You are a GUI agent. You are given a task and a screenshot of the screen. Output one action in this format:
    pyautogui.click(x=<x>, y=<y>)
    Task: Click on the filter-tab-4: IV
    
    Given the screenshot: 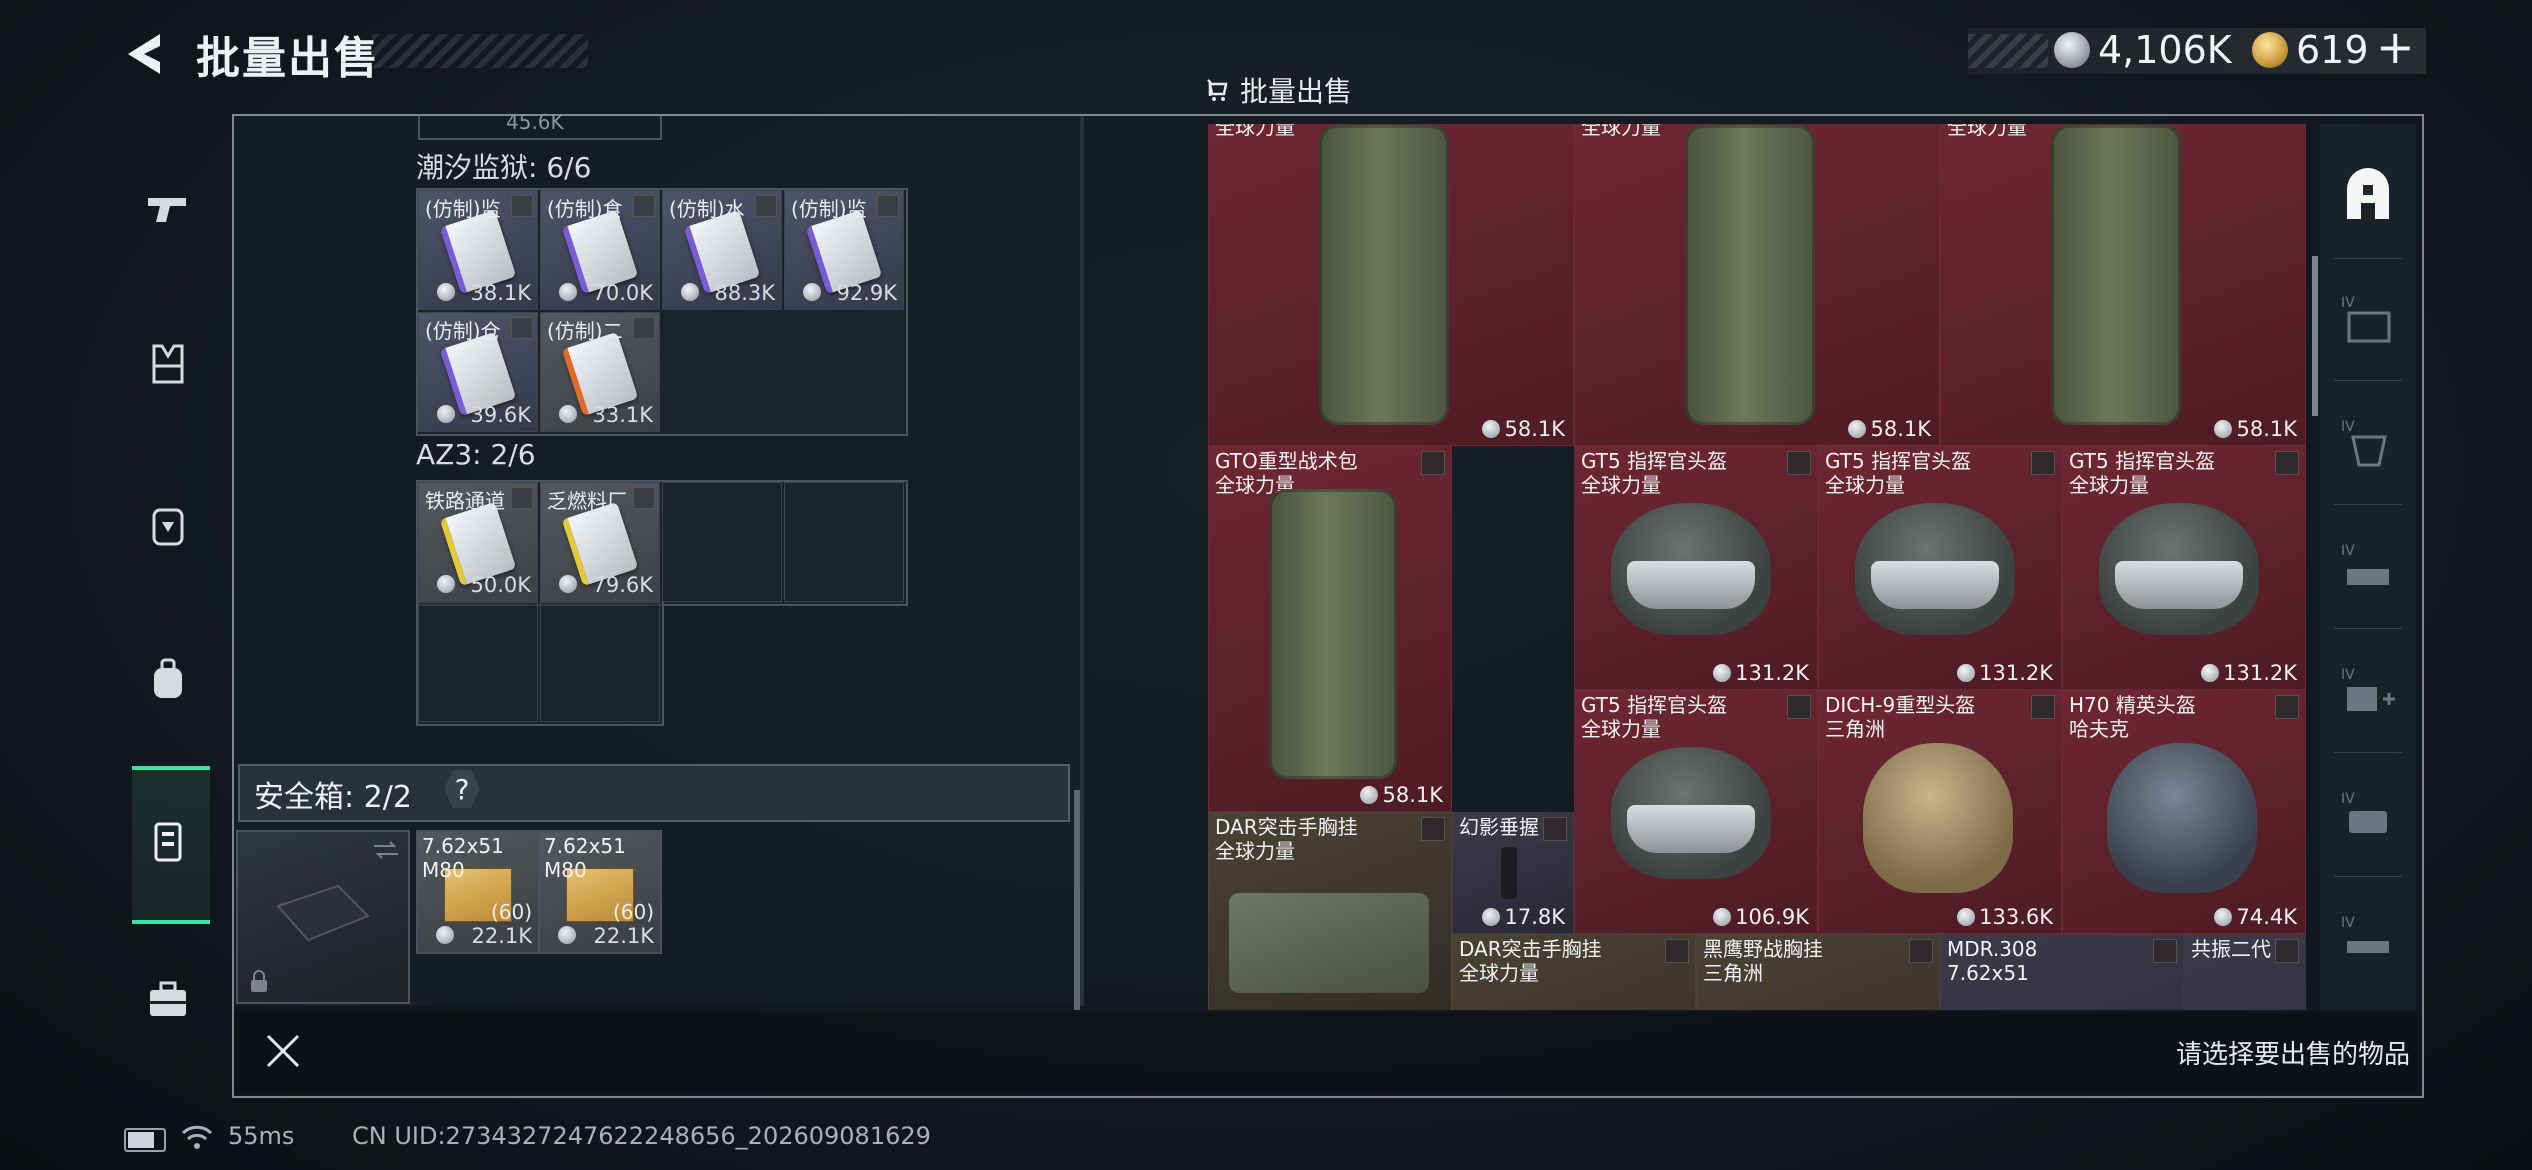 What is the action you would take?
    pyautogui.click(x=2368, y=692)
    